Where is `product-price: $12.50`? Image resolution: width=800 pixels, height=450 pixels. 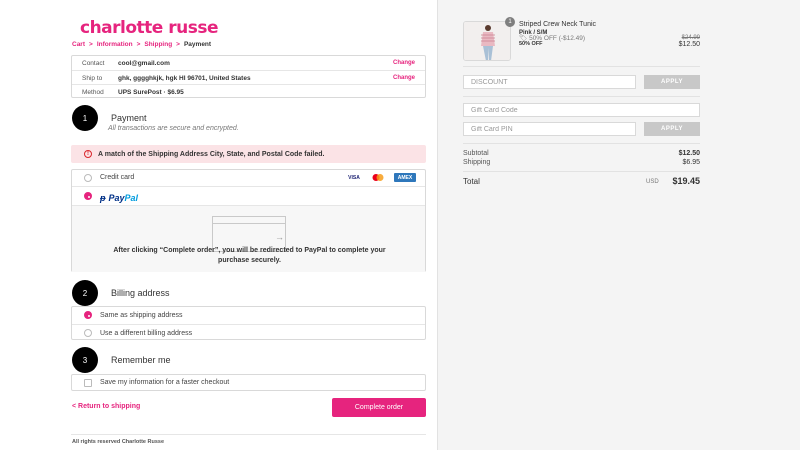
product-price: $12.50 is located at coordinates (689, 44).